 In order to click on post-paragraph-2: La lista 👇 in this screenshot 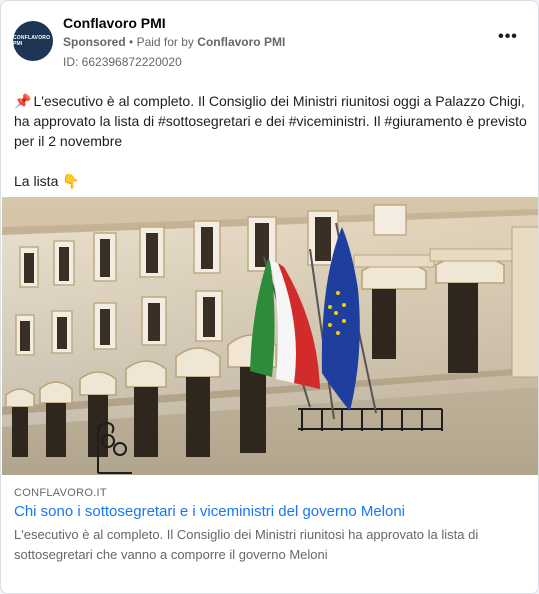, I will do `click(271, 181)`.